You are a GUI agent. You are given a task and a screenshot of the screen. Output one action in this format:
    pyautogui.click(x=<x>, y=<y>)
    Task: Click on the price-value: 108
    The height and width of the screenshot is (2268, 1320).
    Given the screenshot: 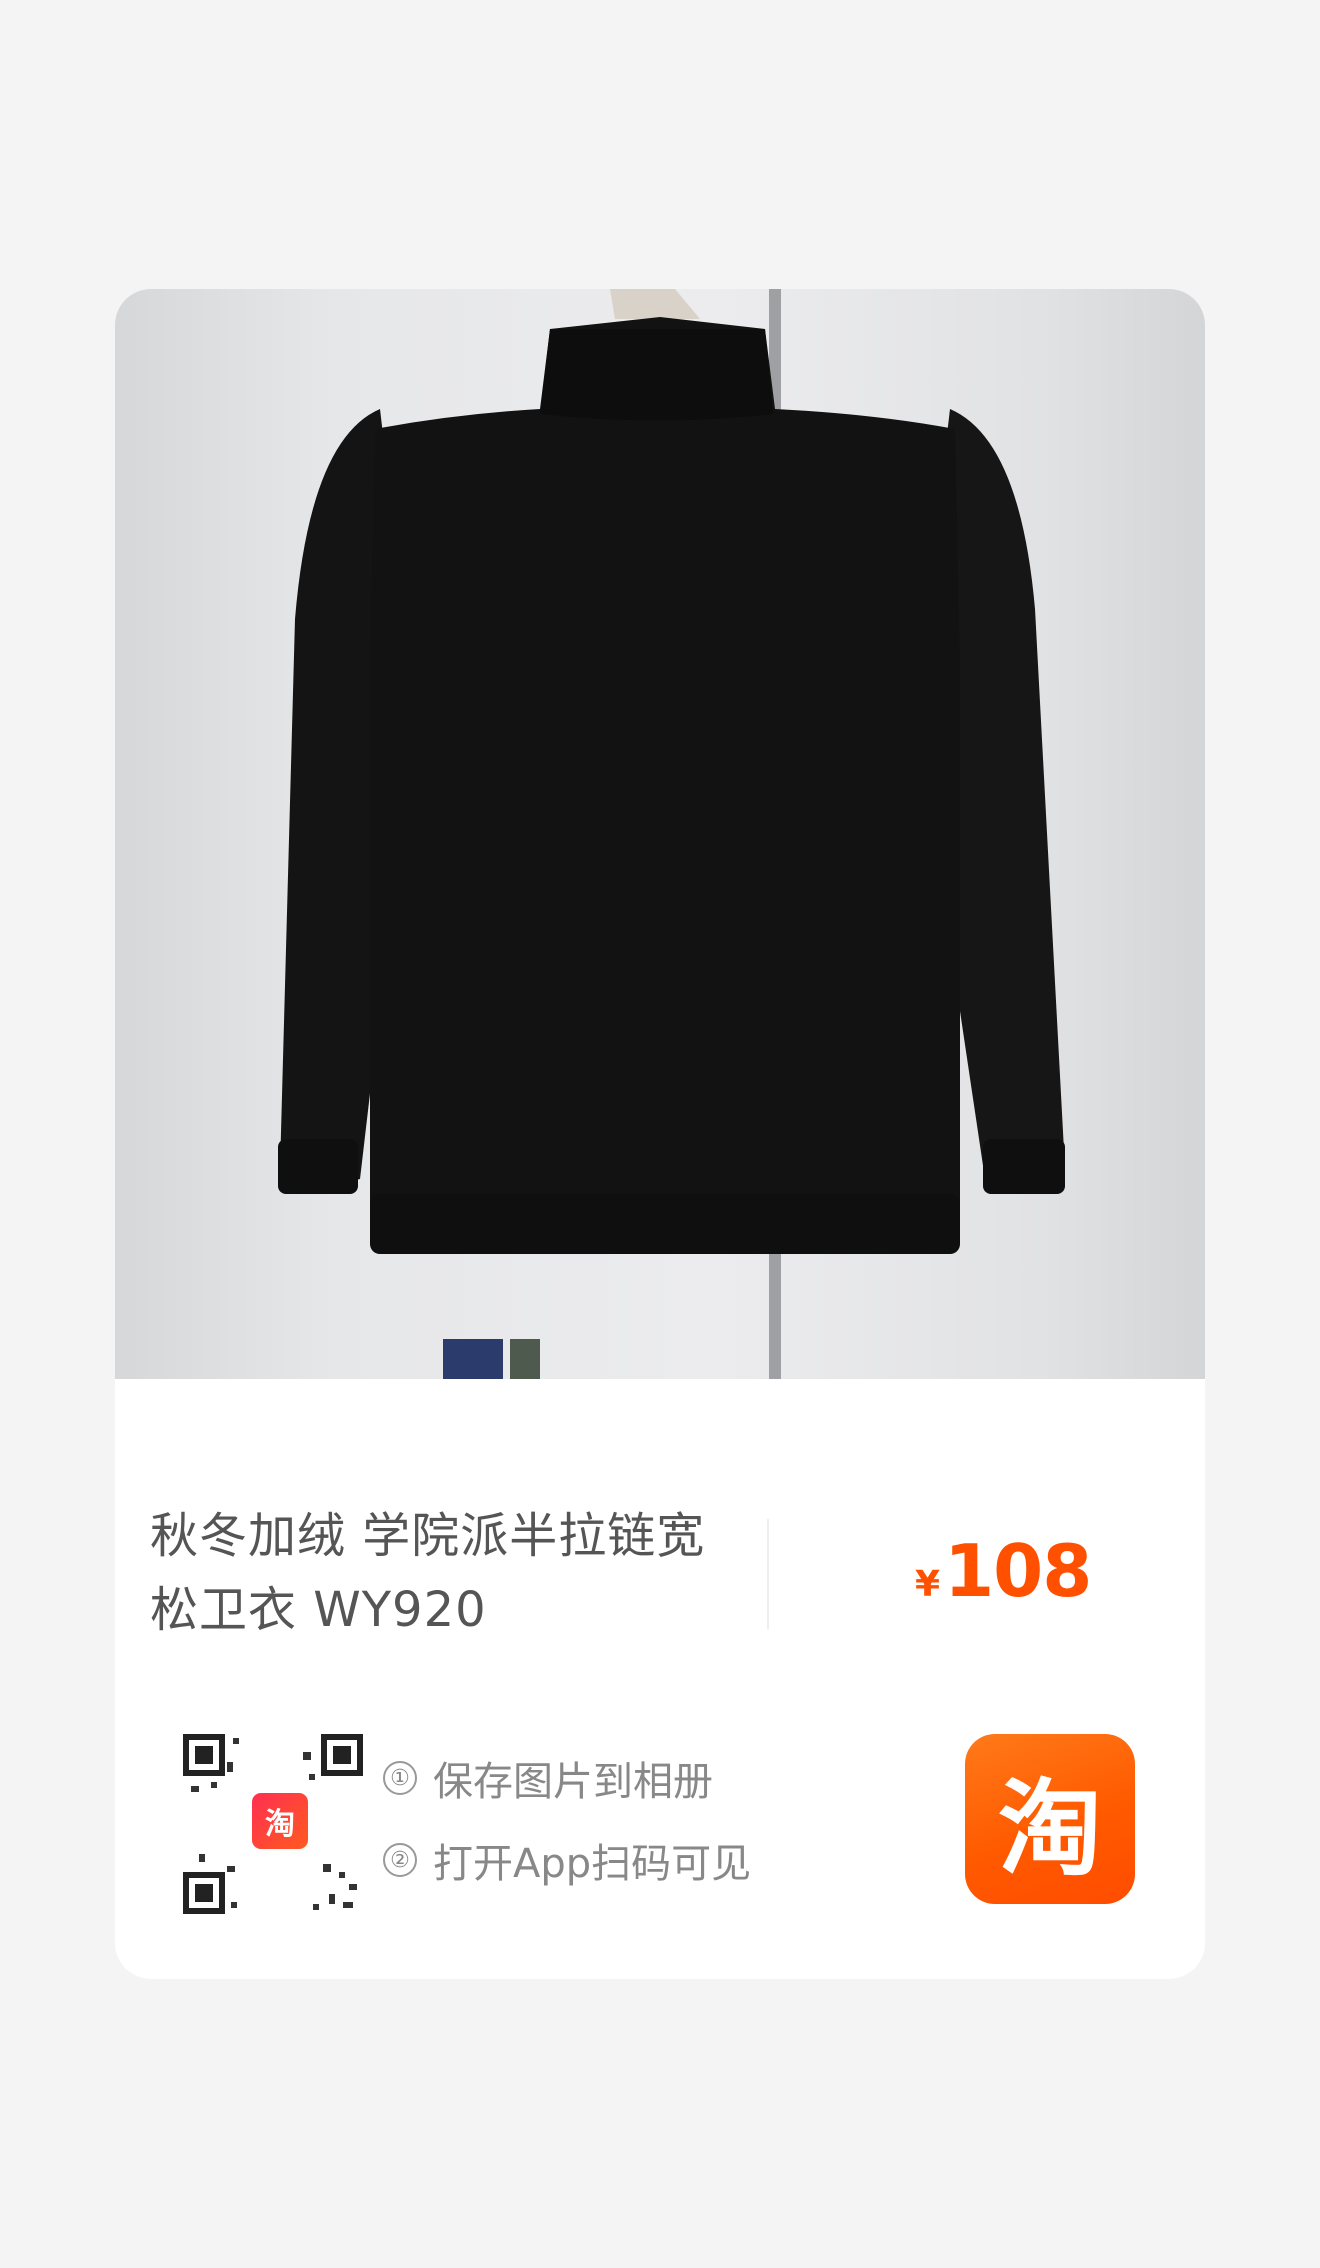 What is the action you would take?
    pyautogui.click(x=1018, y=1571)
    